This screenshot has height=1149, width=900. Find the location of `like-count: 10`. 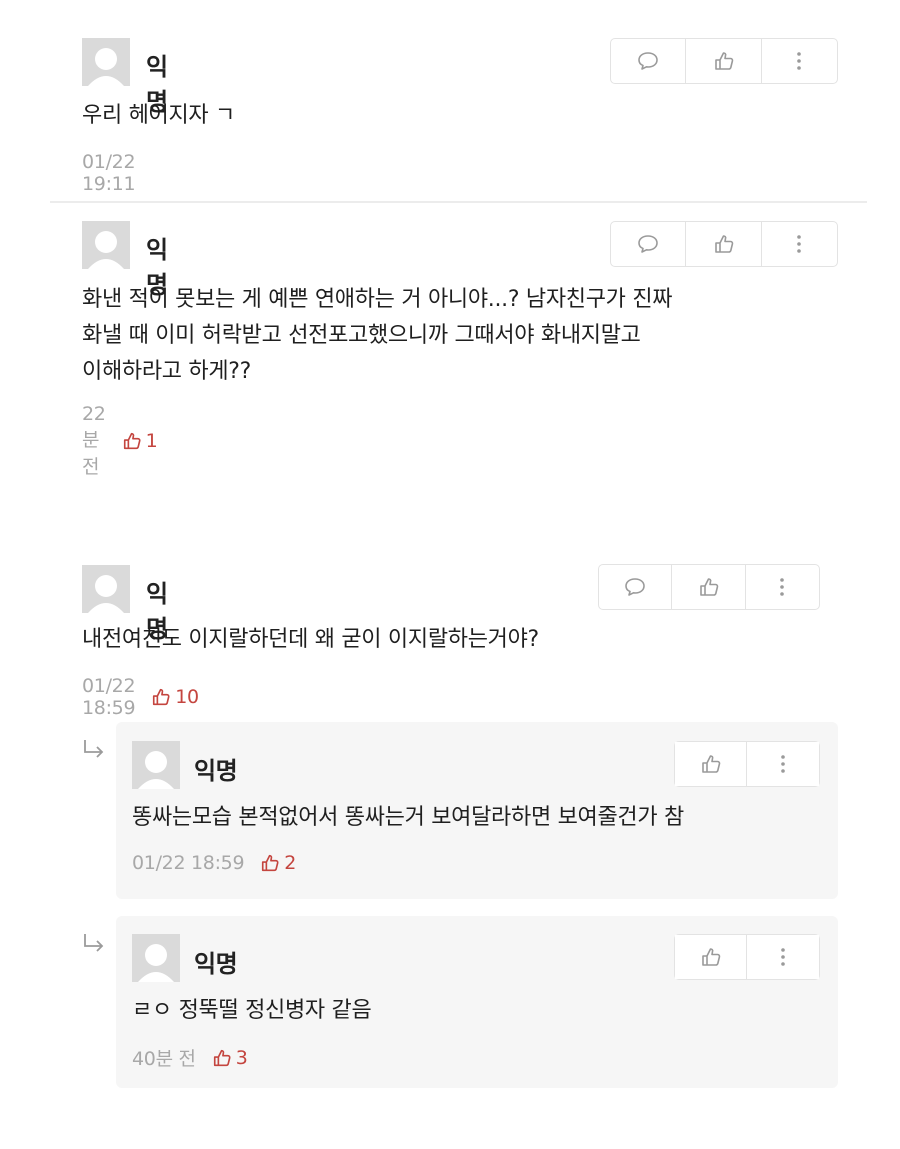

like-count: 10 is located at coordinates (175, 697).